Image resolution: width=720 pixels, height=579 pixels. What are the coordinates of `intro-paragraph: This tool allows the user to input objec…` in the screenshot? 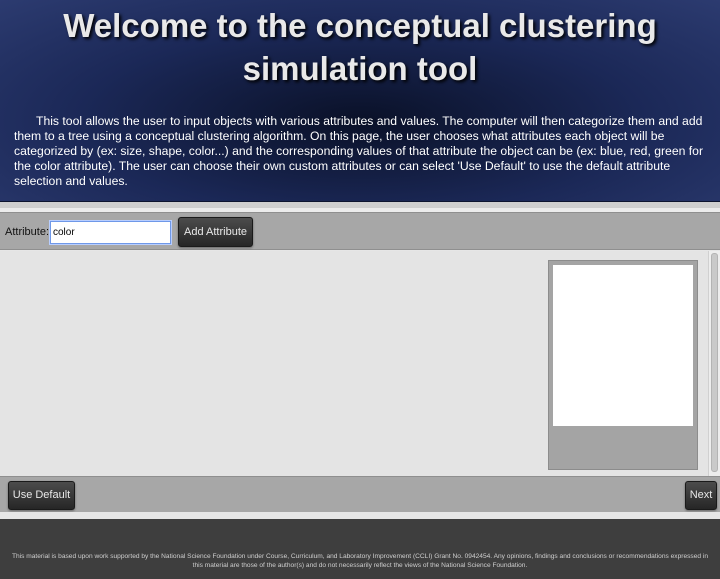 It's located at (358, 151).